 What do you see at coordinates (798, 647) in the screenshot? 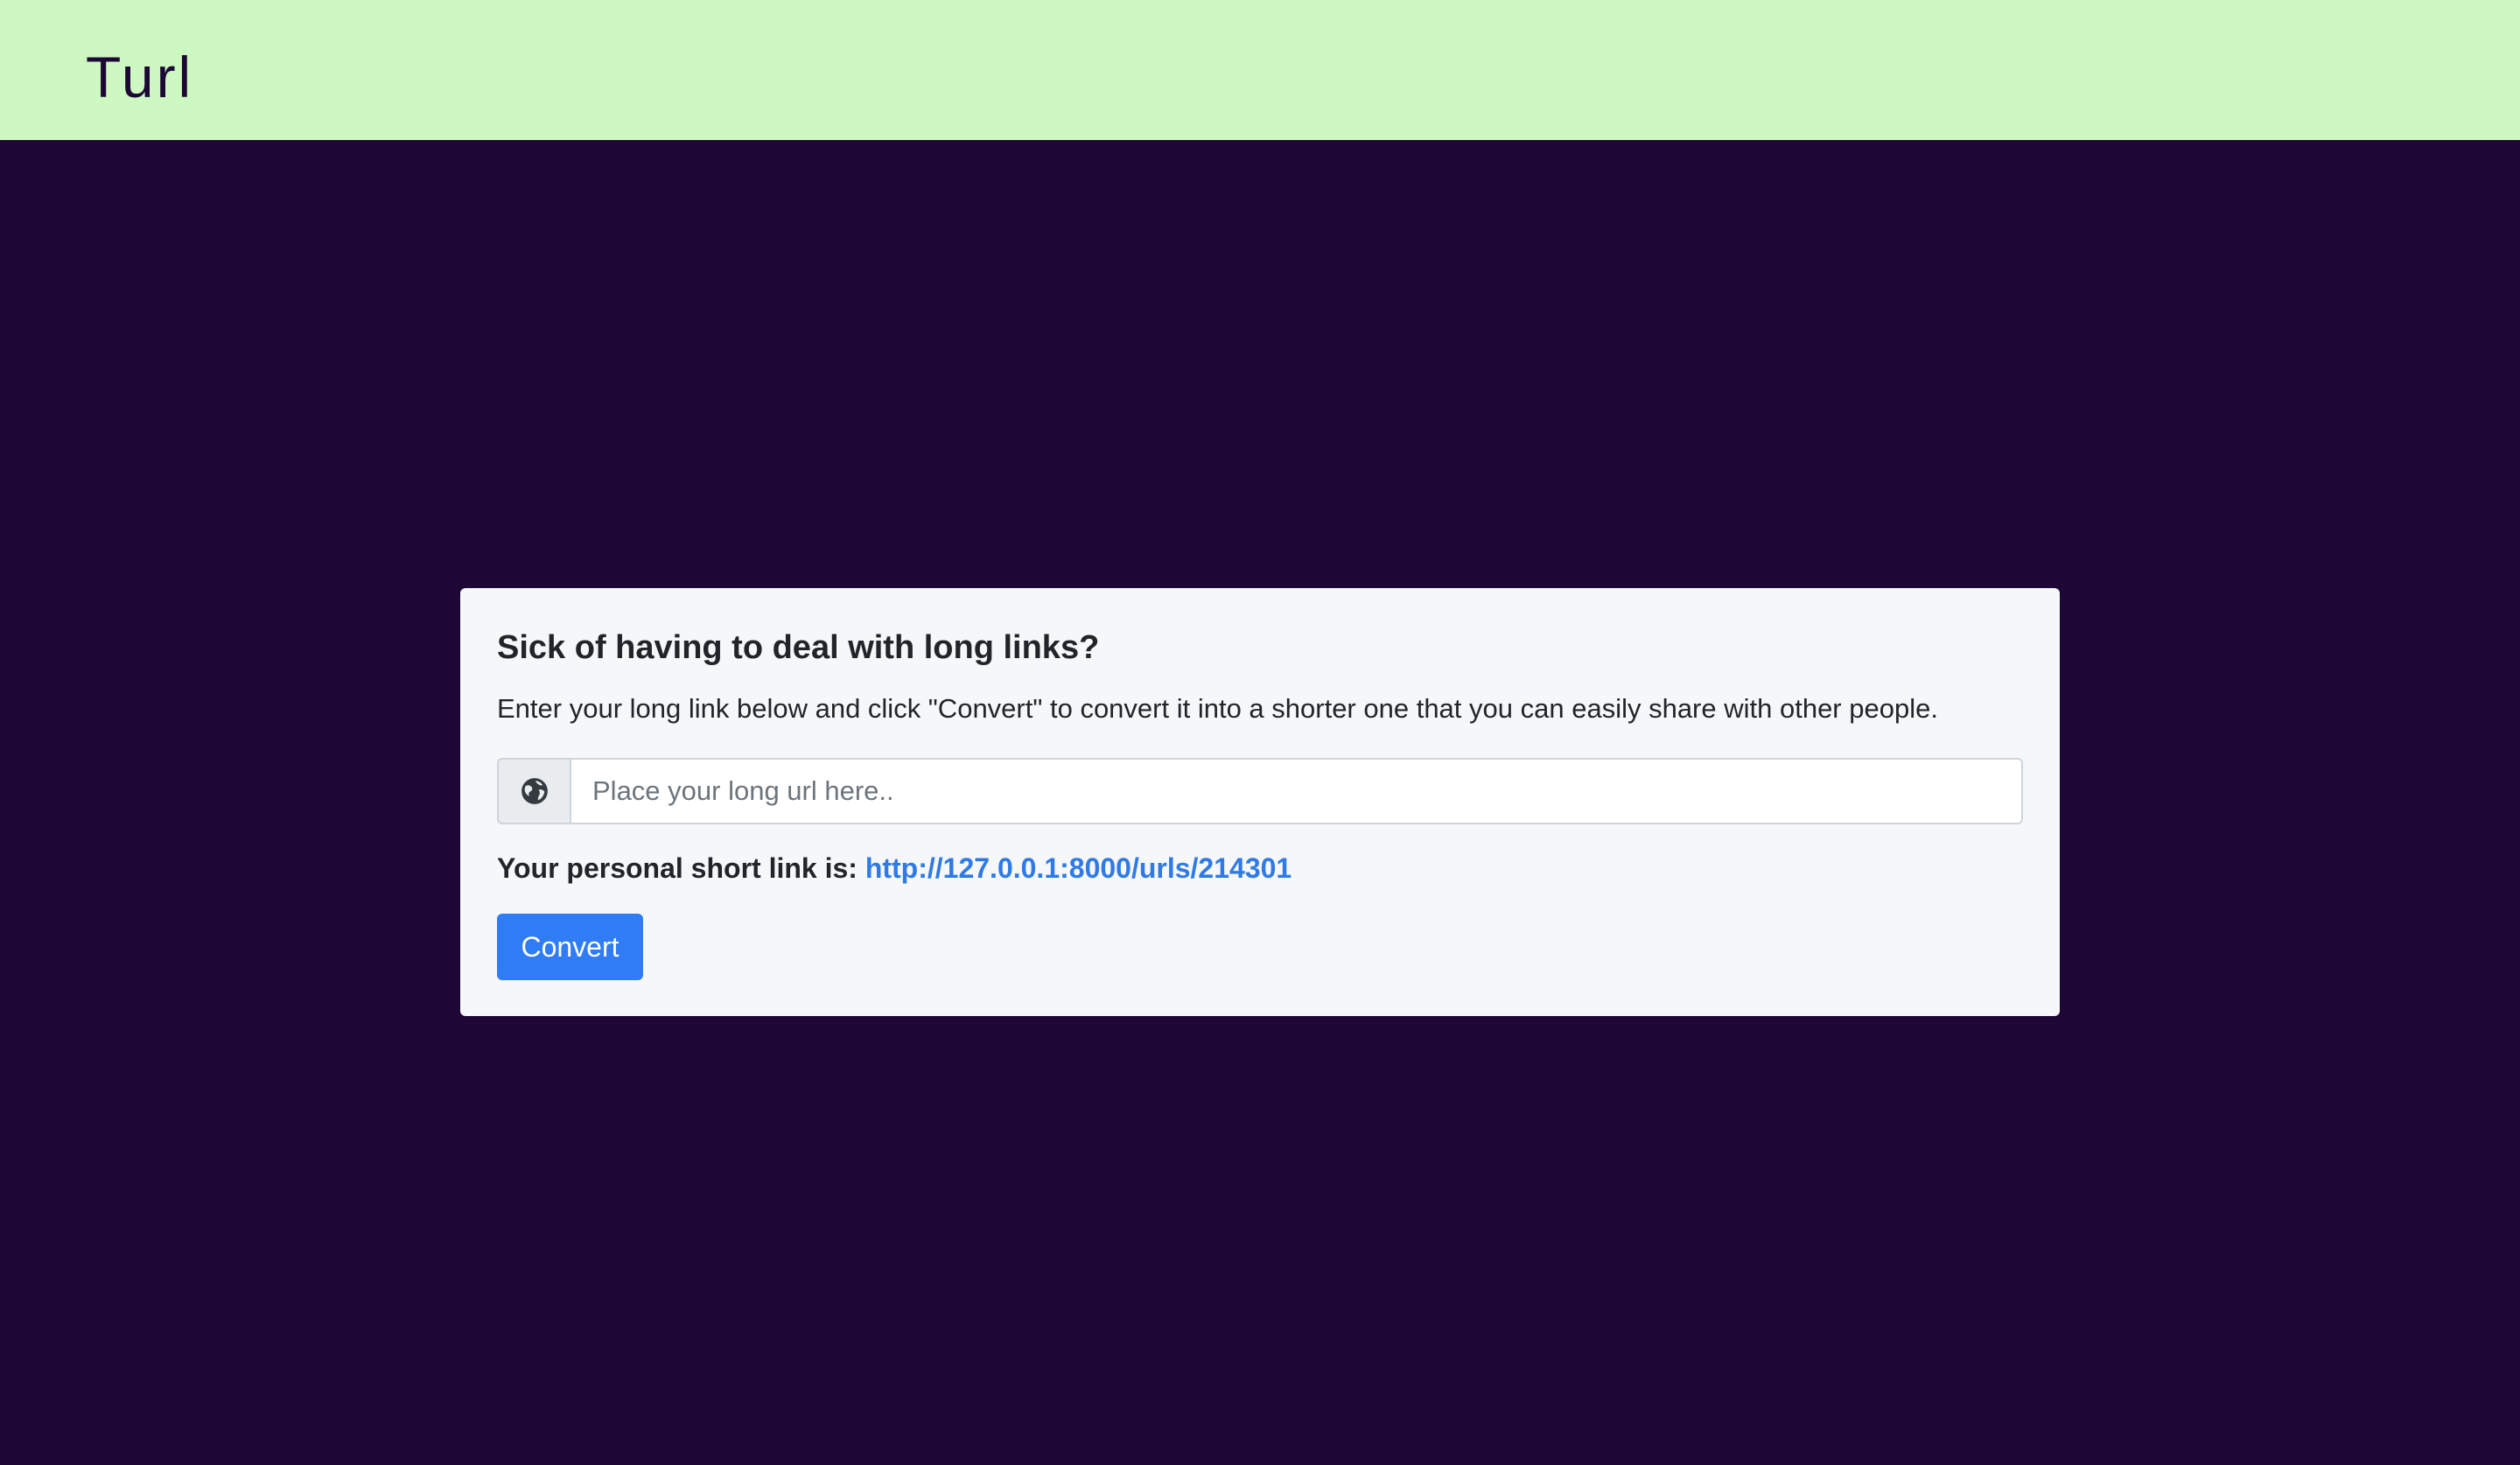
I see `card-title: Sick of having to deal with long links?` at bounding box center [798, 647].